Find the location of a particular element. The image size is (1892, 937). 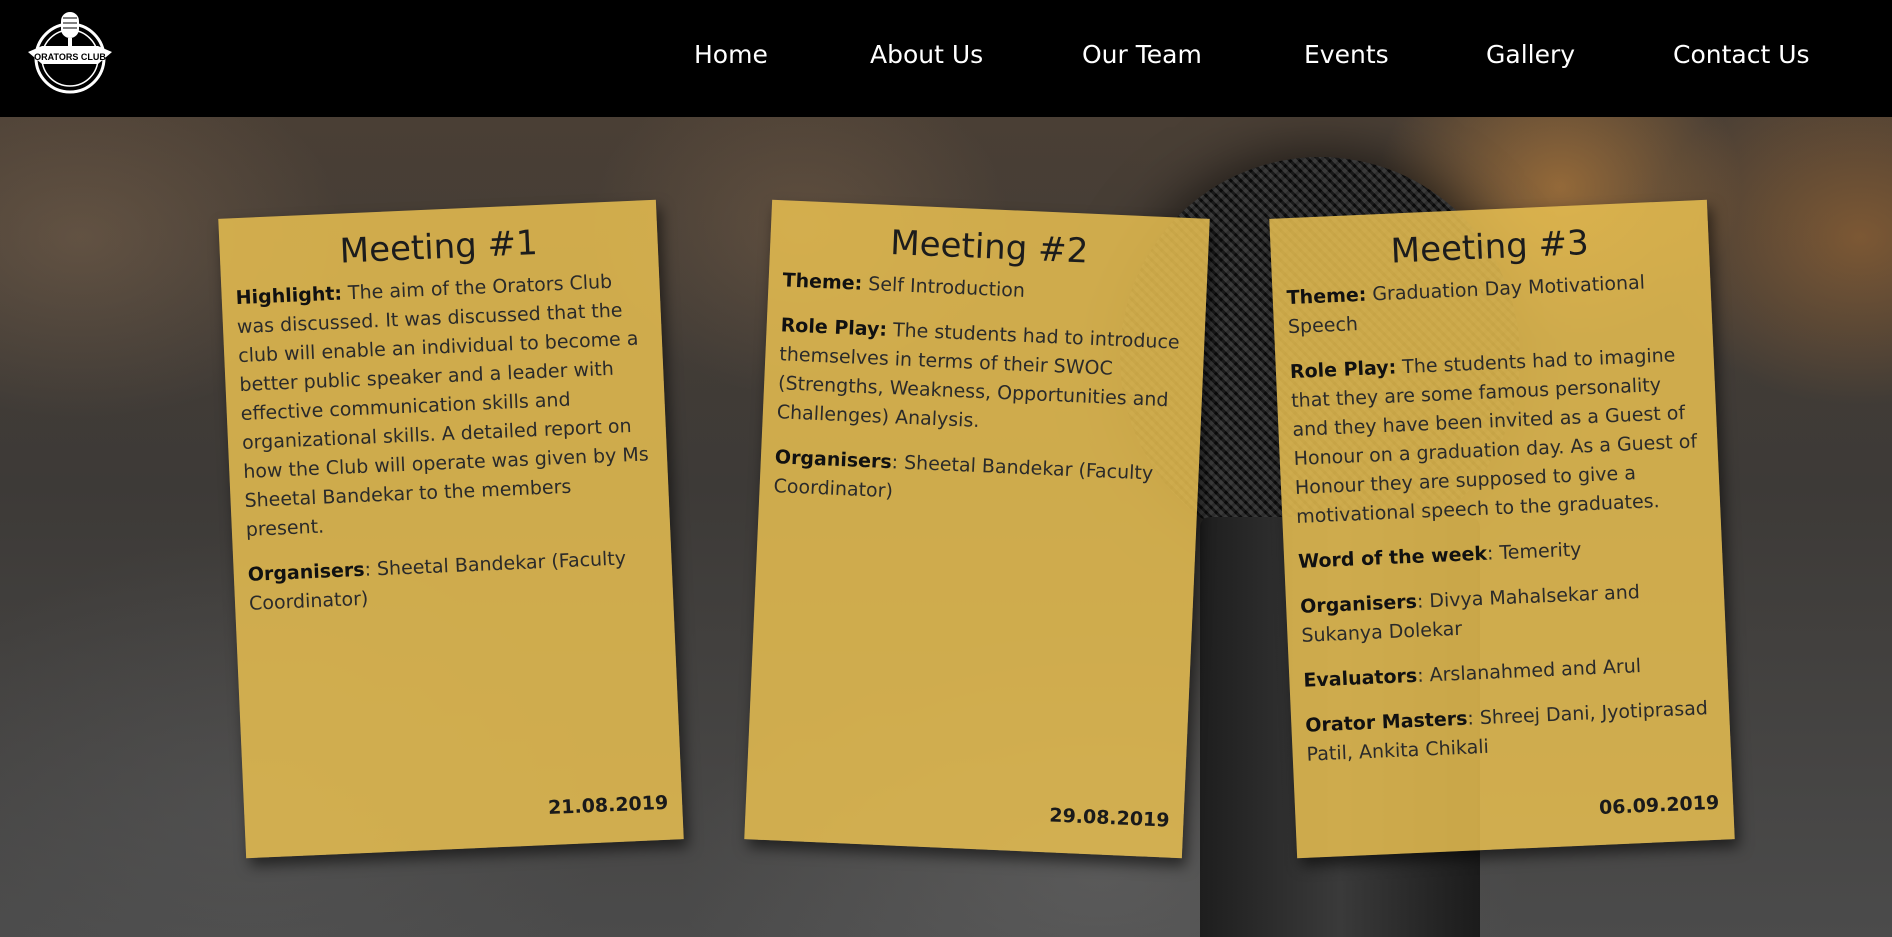

nav-our-team: Our Team is located at coordinates (1142, 54).